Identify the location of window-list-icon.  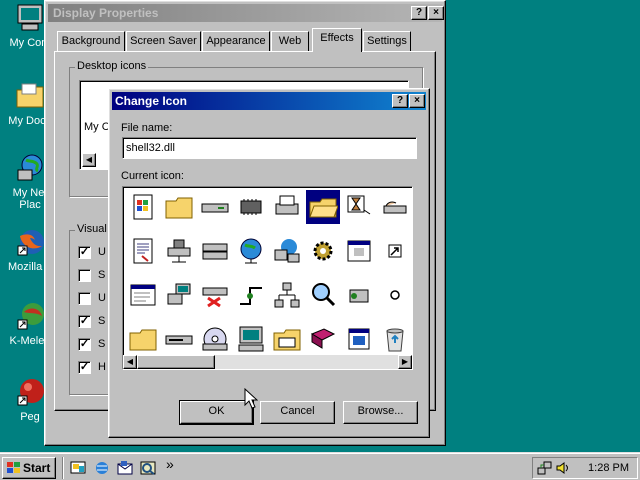
(143, 295).